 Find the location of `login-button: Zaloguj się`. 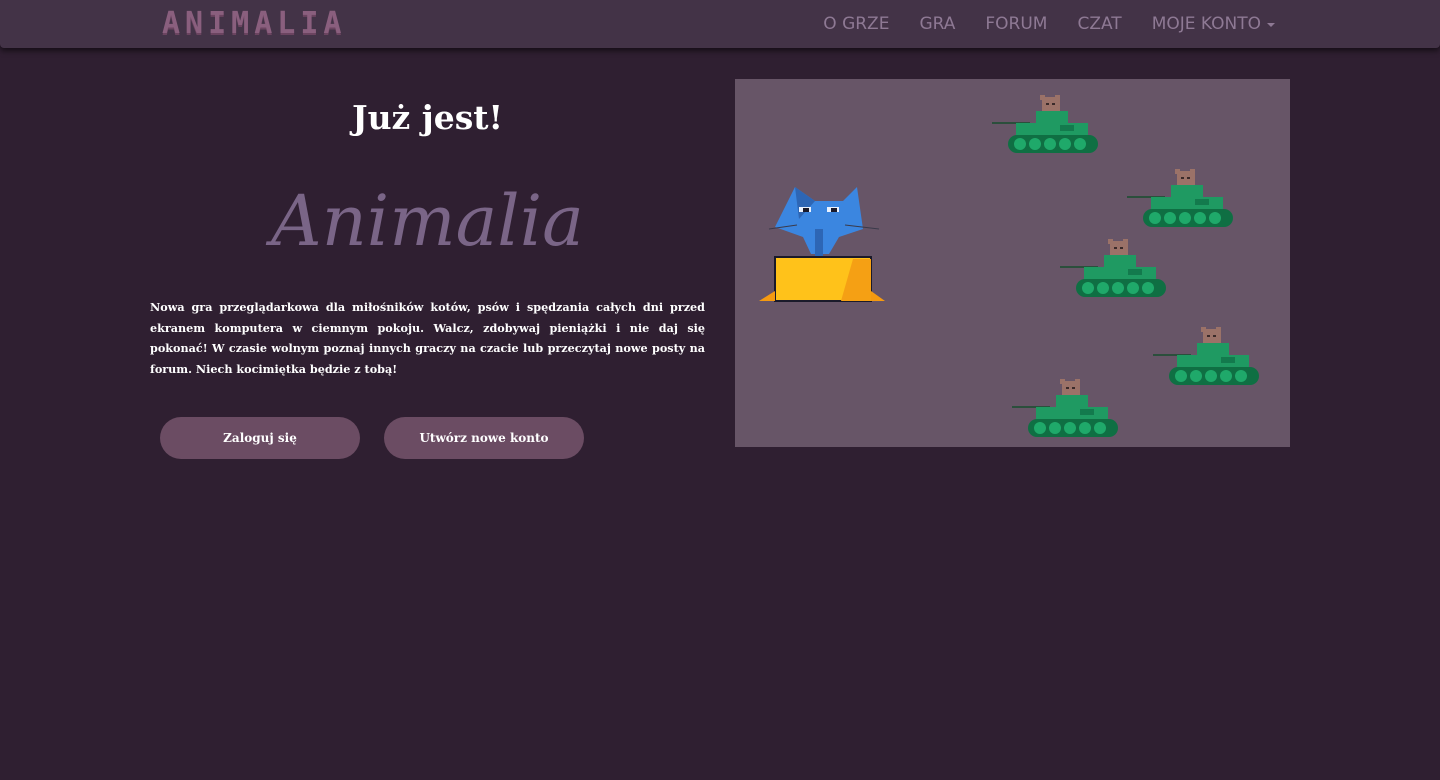

login-button: Zaloguj się is located at coordinates (260, 438).